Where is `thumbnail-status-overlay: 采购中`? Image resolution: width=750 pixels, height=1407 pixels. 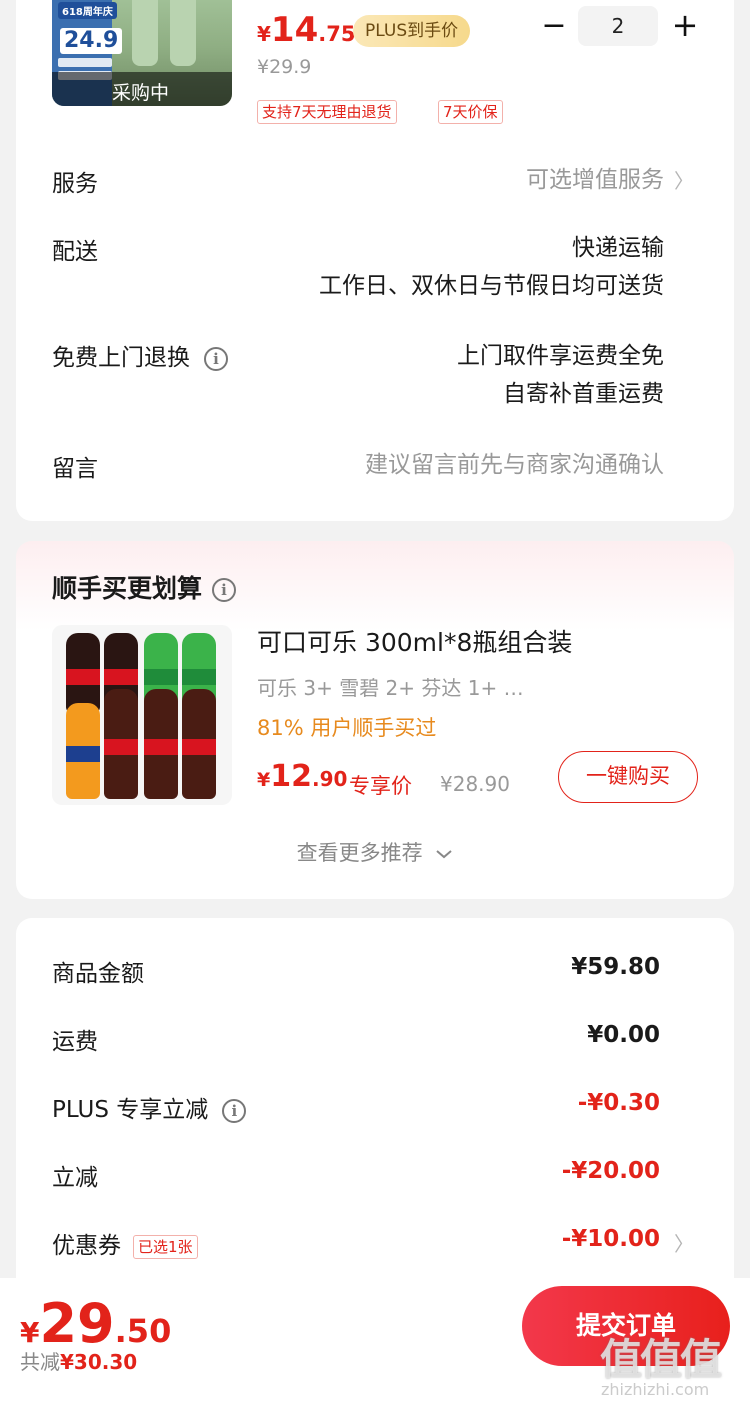
thumbnail-status-overlay: 采购中 is located at coordinates (142, 89).